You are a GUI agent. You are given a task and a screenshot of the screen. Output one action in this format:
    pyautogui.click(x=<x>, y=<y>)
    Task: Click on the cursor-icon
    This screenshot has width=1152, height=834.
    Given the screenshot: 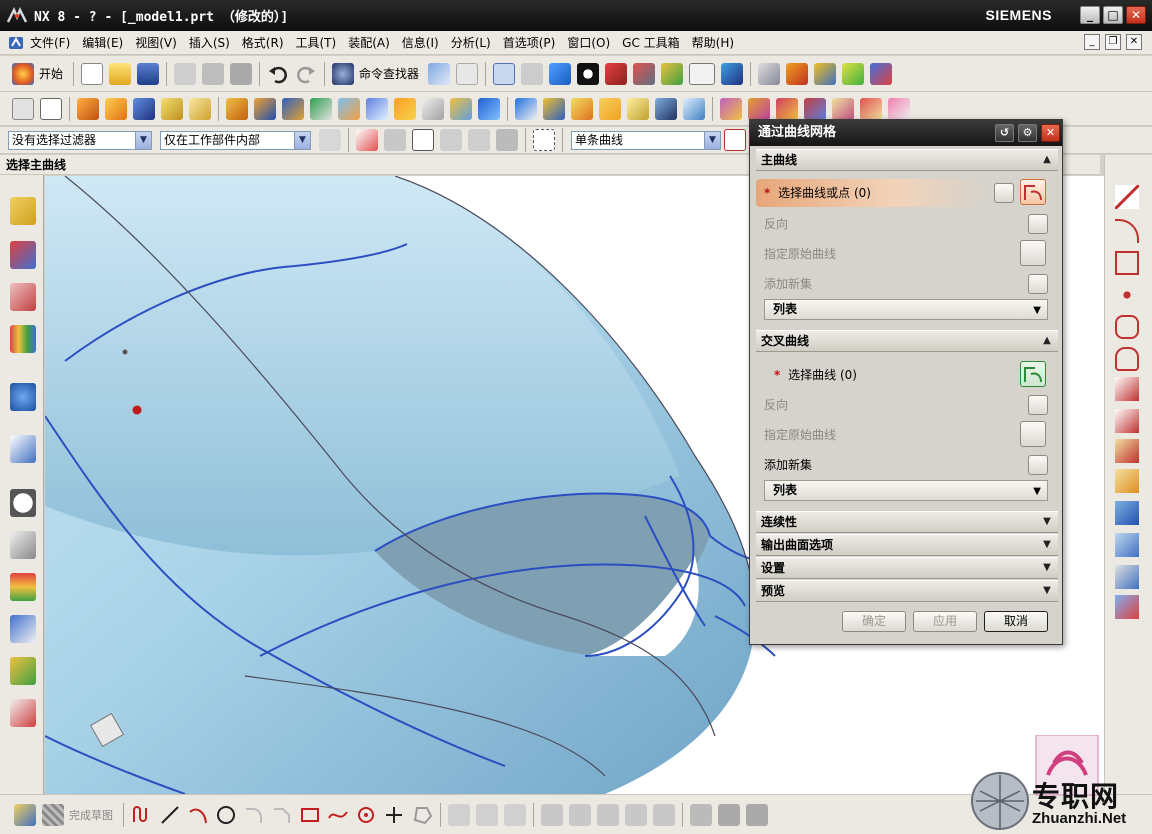 What is the action you would take?
    pyautogui.click(x=467, y=73)
    